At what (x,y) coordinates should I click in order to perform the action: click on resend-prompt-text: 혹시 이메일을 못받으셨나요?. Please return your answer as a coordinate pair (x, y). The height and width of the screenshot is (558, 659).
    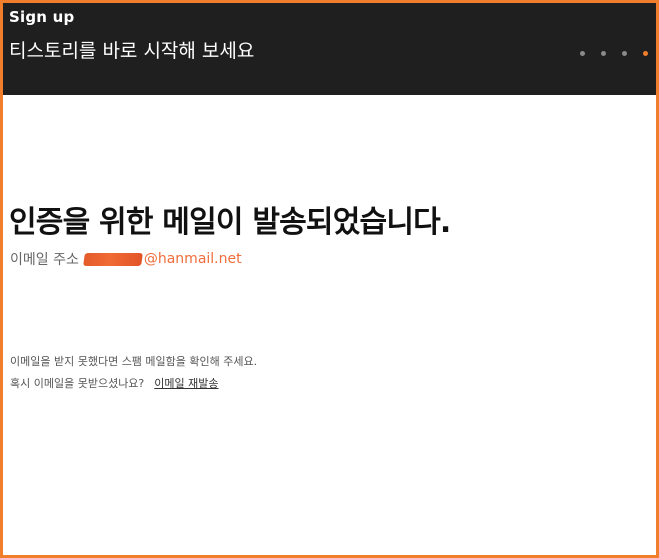
    Looking at the image, I should click on (77, 383).